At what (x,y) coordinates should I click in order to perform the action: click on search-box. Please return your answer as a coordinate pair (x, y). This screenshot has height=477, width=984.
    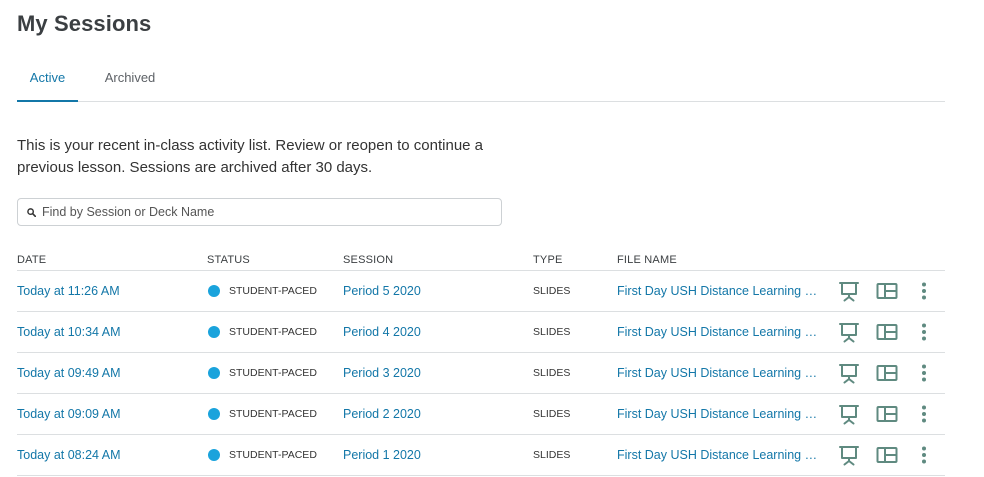
    Looking at the image, I should click on (259, 212).